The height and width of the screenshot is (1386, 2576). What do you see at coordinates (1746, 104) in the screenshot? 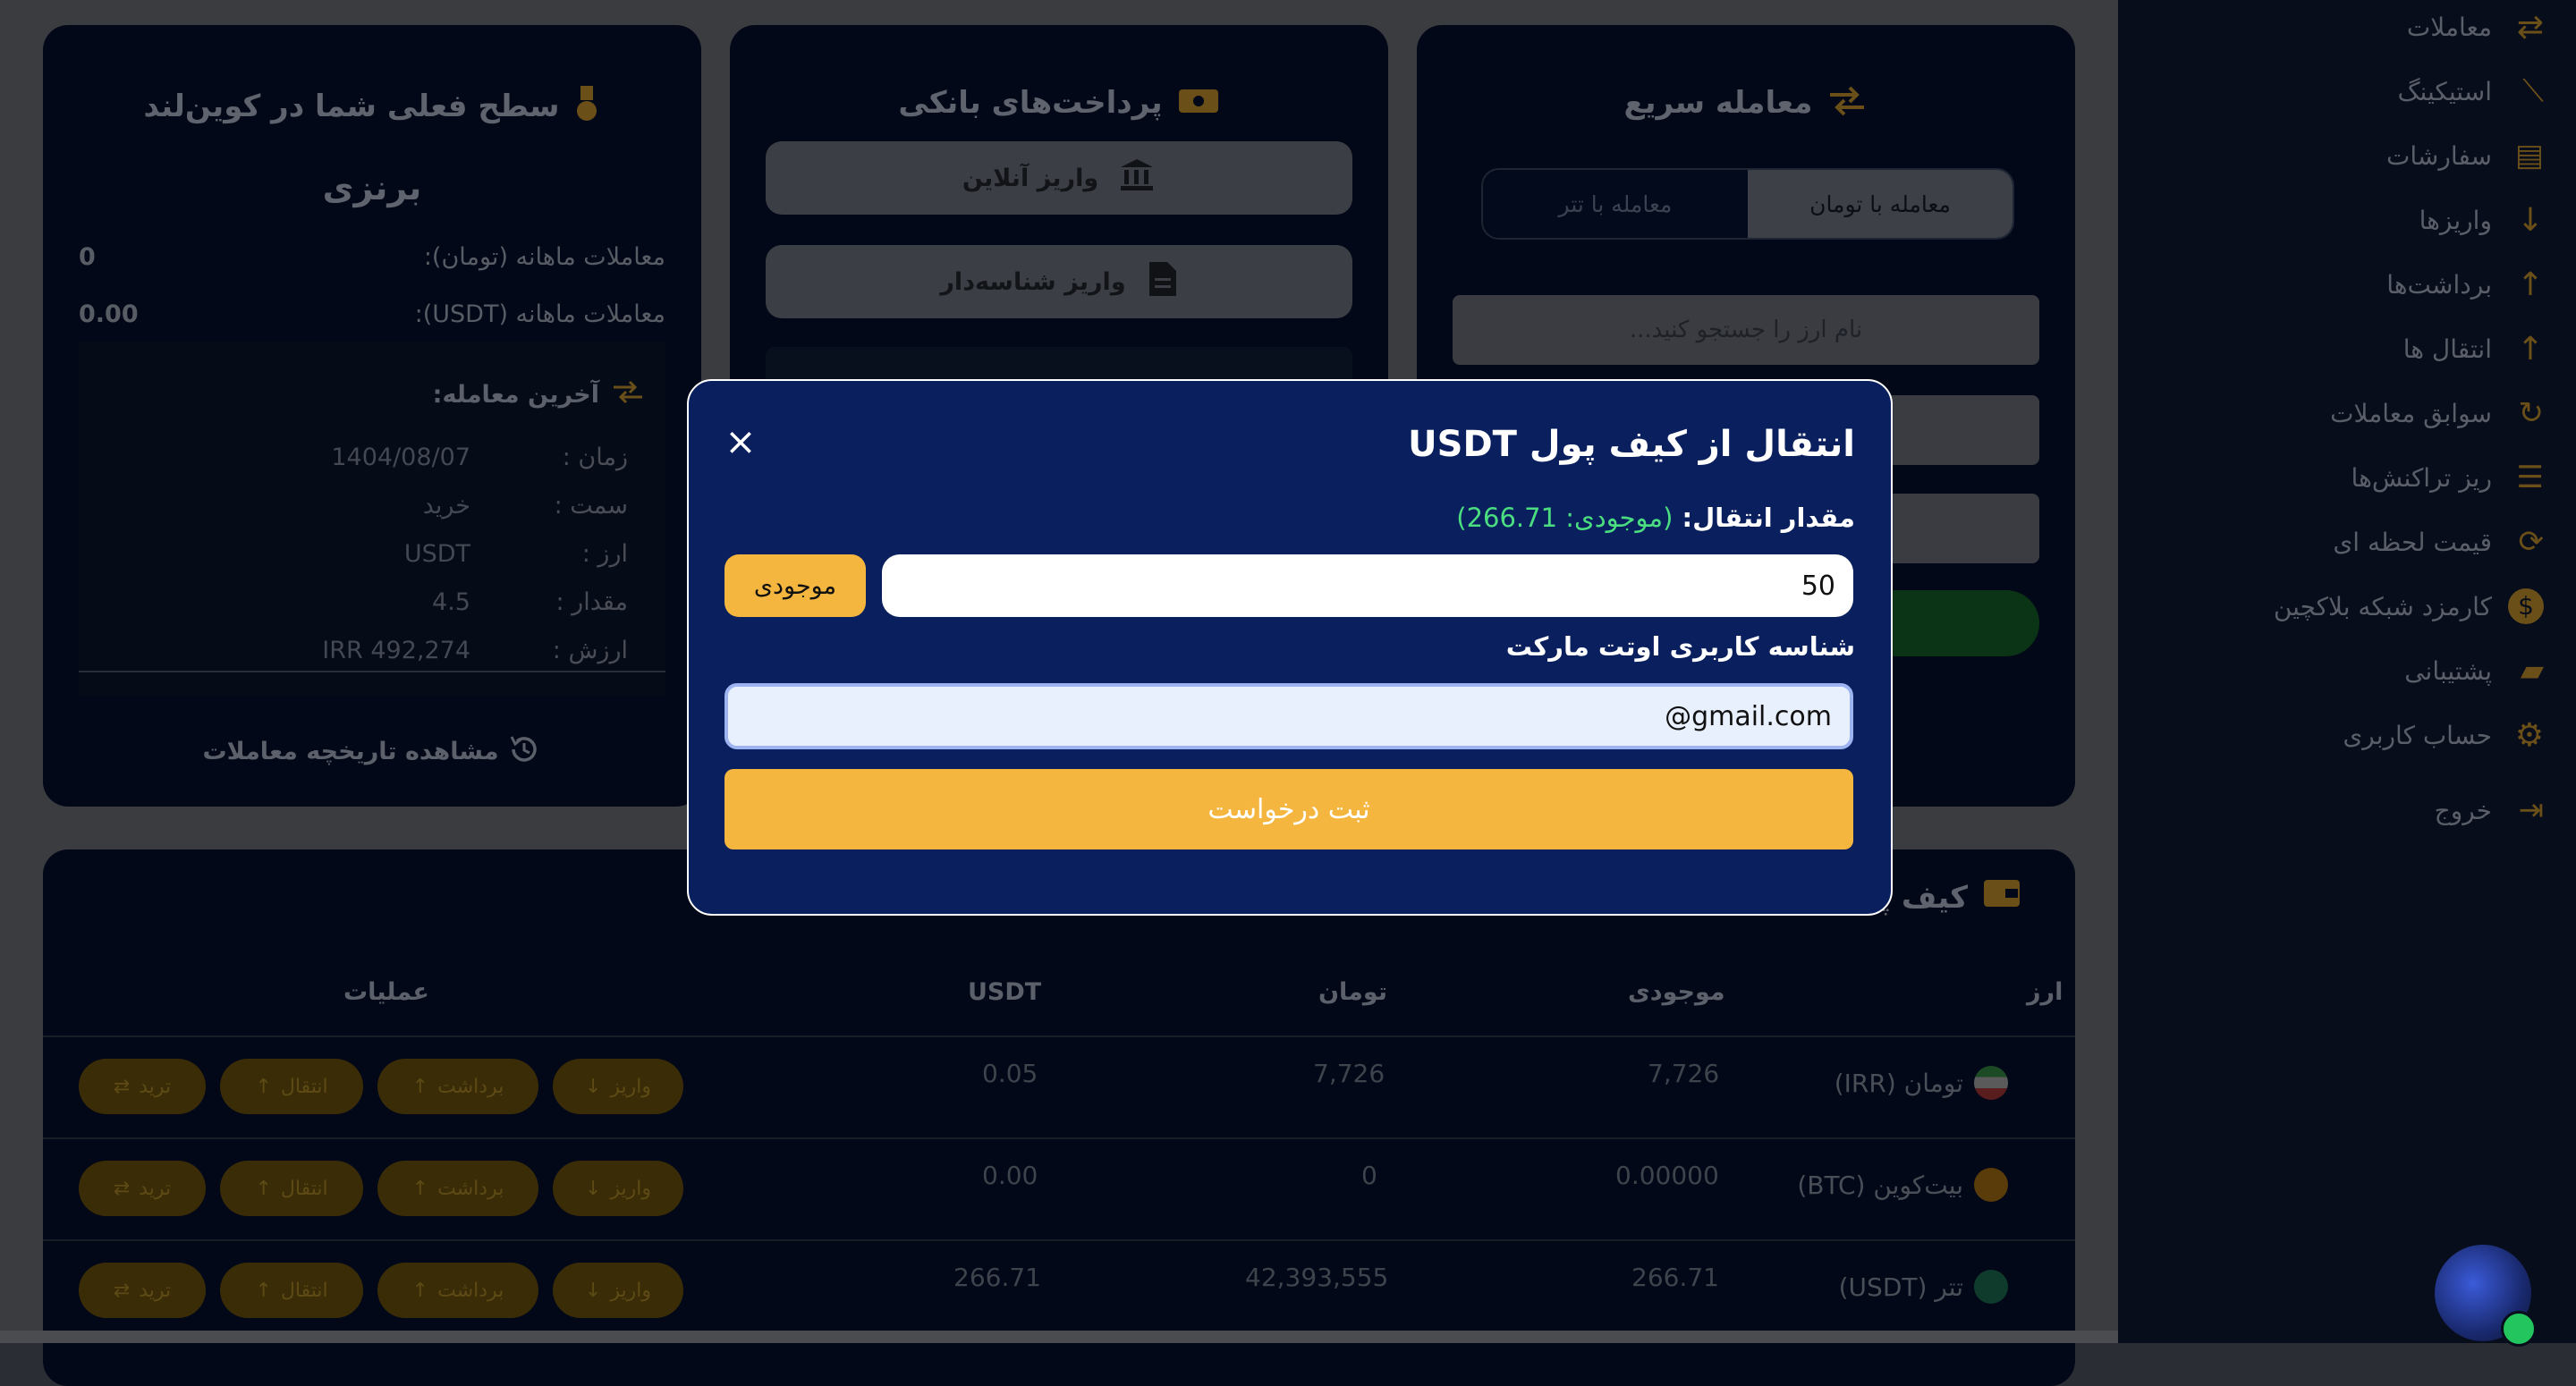
I see `quick-trade-title: معامله سریع` at bounding box center [1746, 104].